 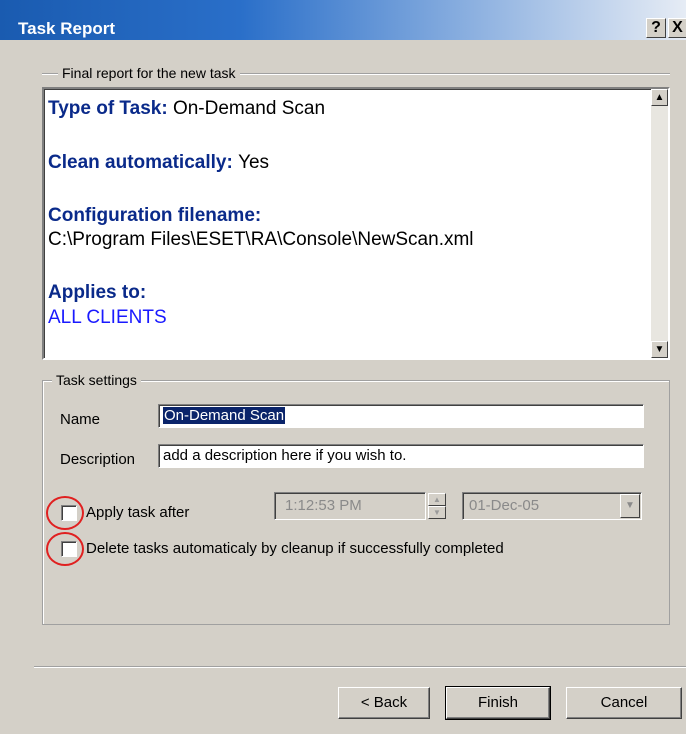 What do you see at coordinates (138, 512) in the screenshot?
I see `apply-after-label: Apply task after` at bounding box center [138, 512].